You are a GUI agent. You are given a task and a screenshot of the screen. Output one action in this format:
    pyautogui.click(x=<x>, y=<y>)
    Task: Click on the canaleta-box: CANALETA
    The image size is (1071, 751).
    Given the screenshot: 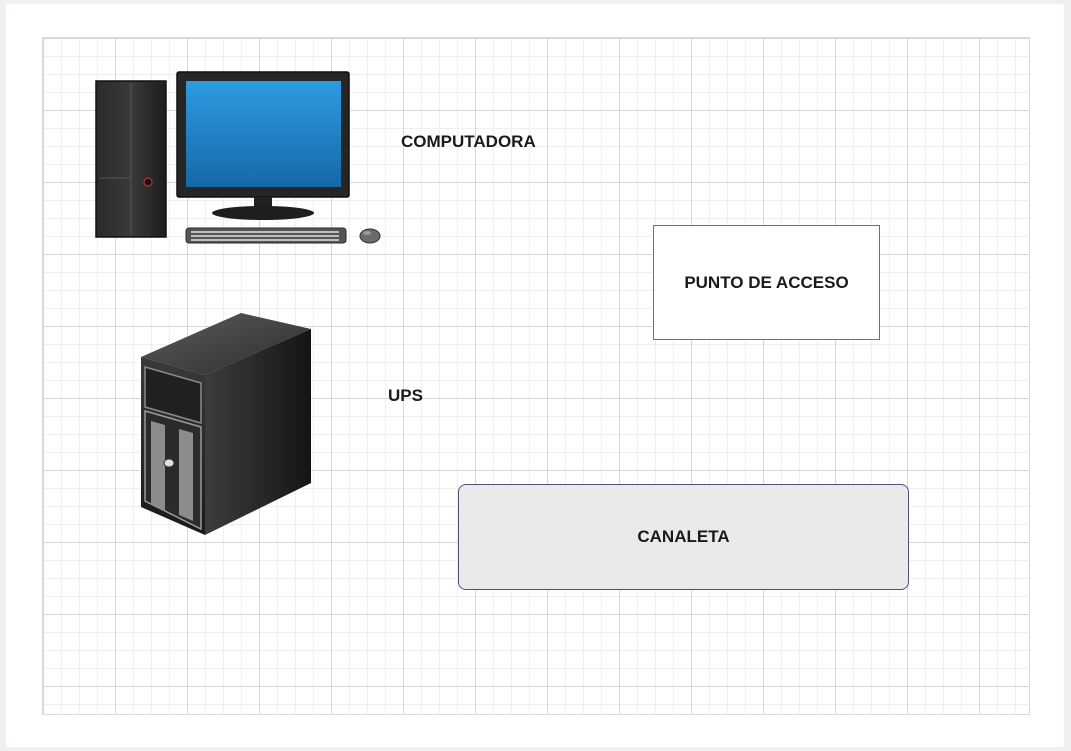 What is the action you would take?
    pyautogui.click(x=683, y=537)
    